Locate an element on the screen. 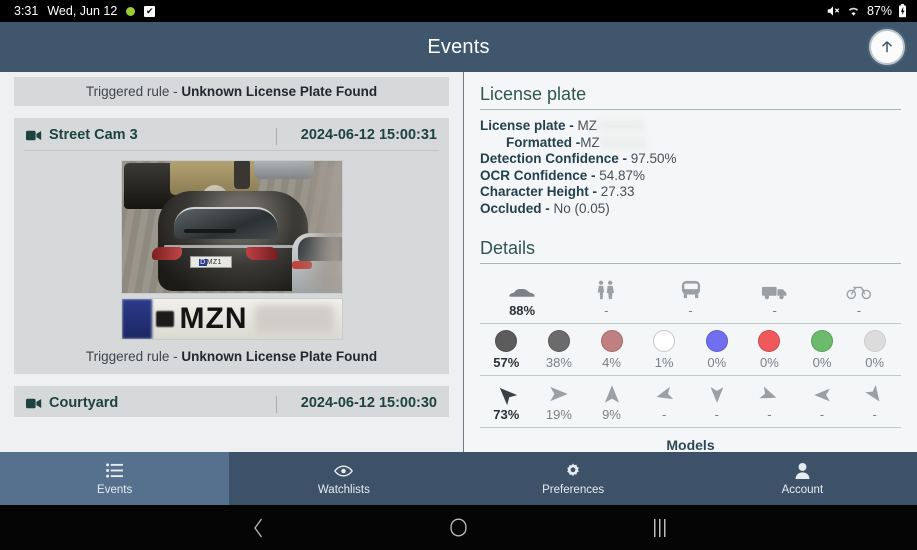 The image size is (917, 550). home-circle-icon is located at coordinates (458, 527).